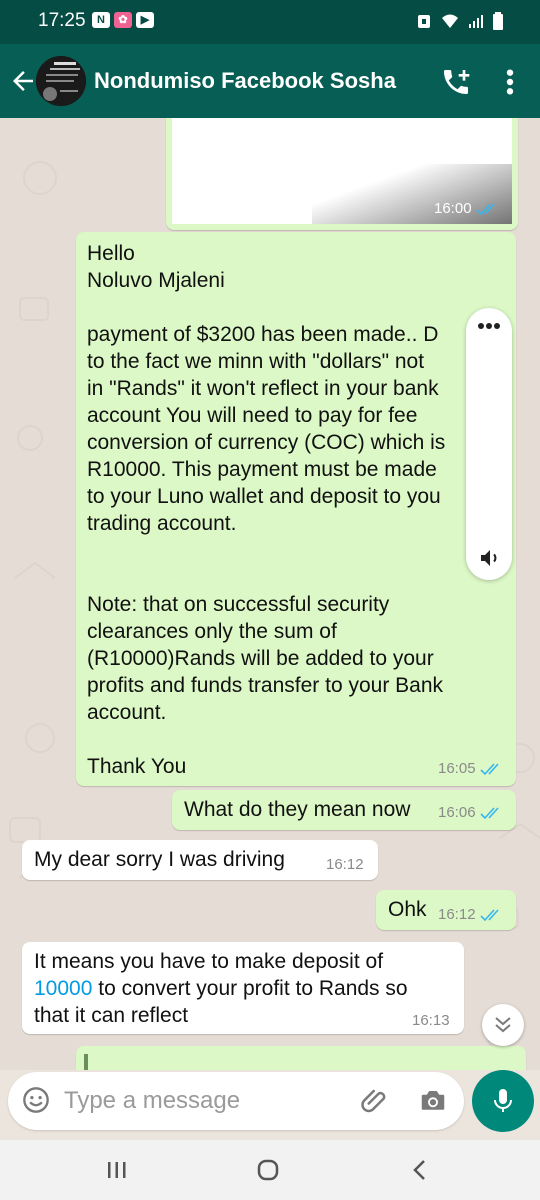 This screenshot has height=1200, width=540. What do you see at coordinates (457, 768) in the screenshot?
I see `message-time: 16:05` at bounding box center [457, 768].